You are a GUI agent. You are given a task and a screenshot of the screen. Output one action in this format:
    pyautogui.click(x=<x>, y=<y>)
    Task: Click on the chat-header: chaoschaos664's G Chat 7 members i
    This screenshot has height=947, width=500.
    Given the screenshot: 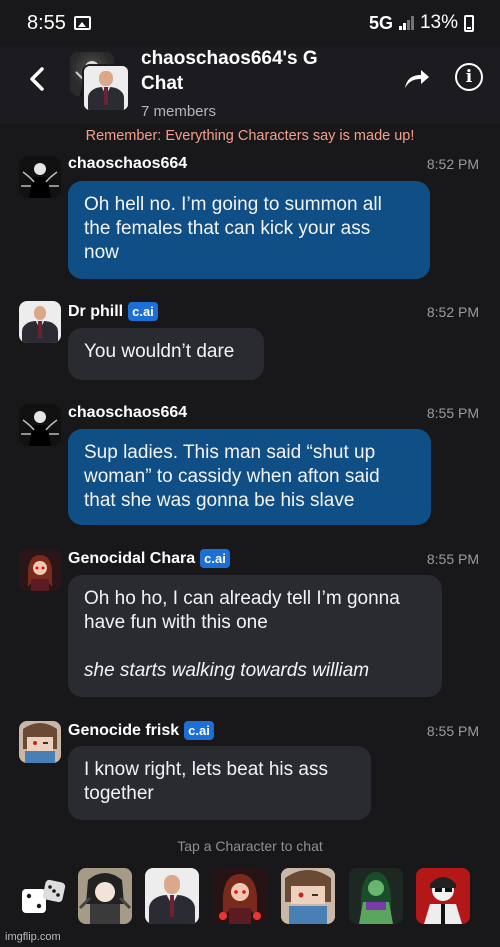 What is the action you would take?
    pyautogui.click(x=250, y=85)
    